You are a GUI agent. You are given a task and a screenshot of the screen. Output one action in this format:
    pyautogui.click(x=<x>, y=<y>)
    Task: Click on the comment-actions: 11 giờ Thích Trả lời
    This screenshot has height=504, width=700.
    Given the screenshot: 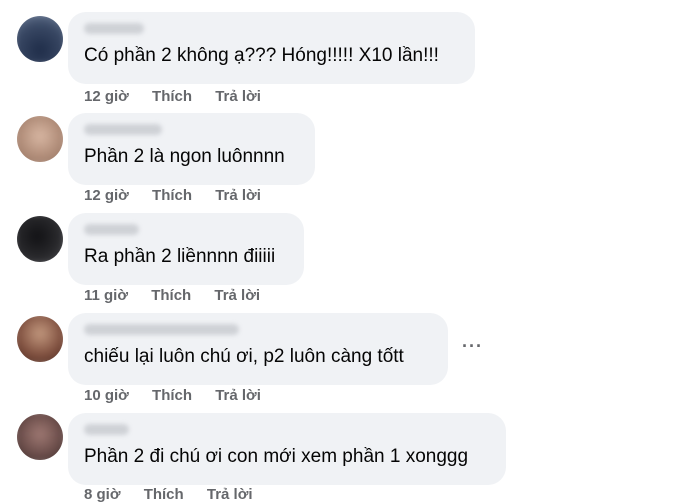 What is the action you would take?
    pyautogui.click(x=181, y=295)
    